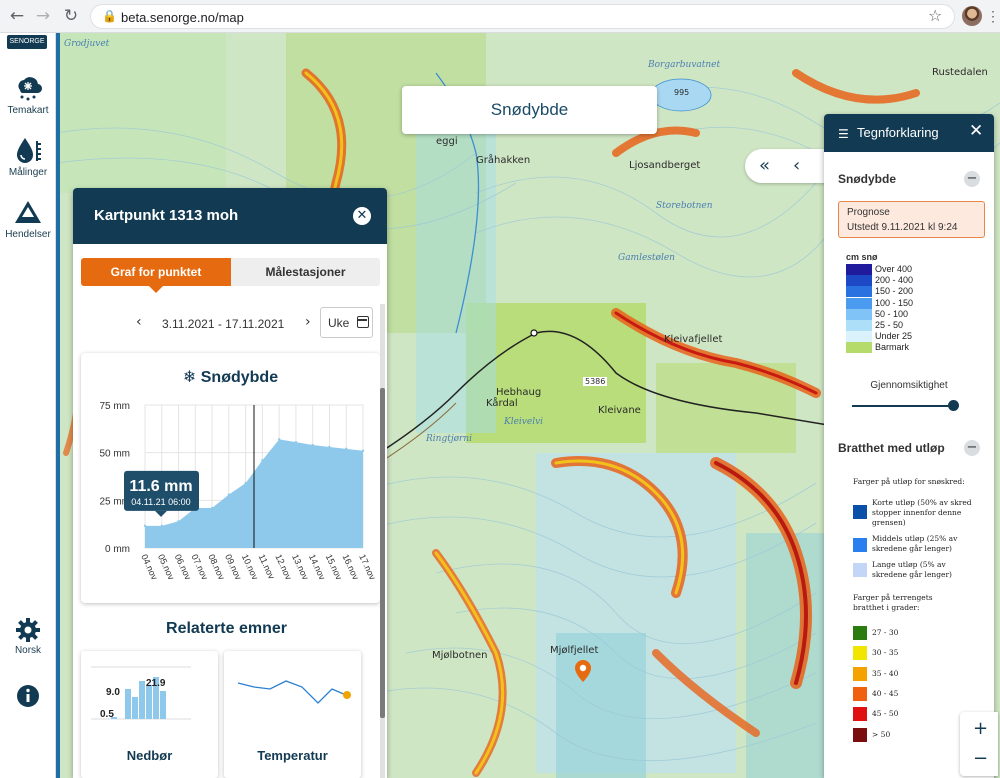  What do you see at coordinates (935, 15) in the screenshot?
I see `bookmark-star-icon: ☆` at bounding box center [935, 15].